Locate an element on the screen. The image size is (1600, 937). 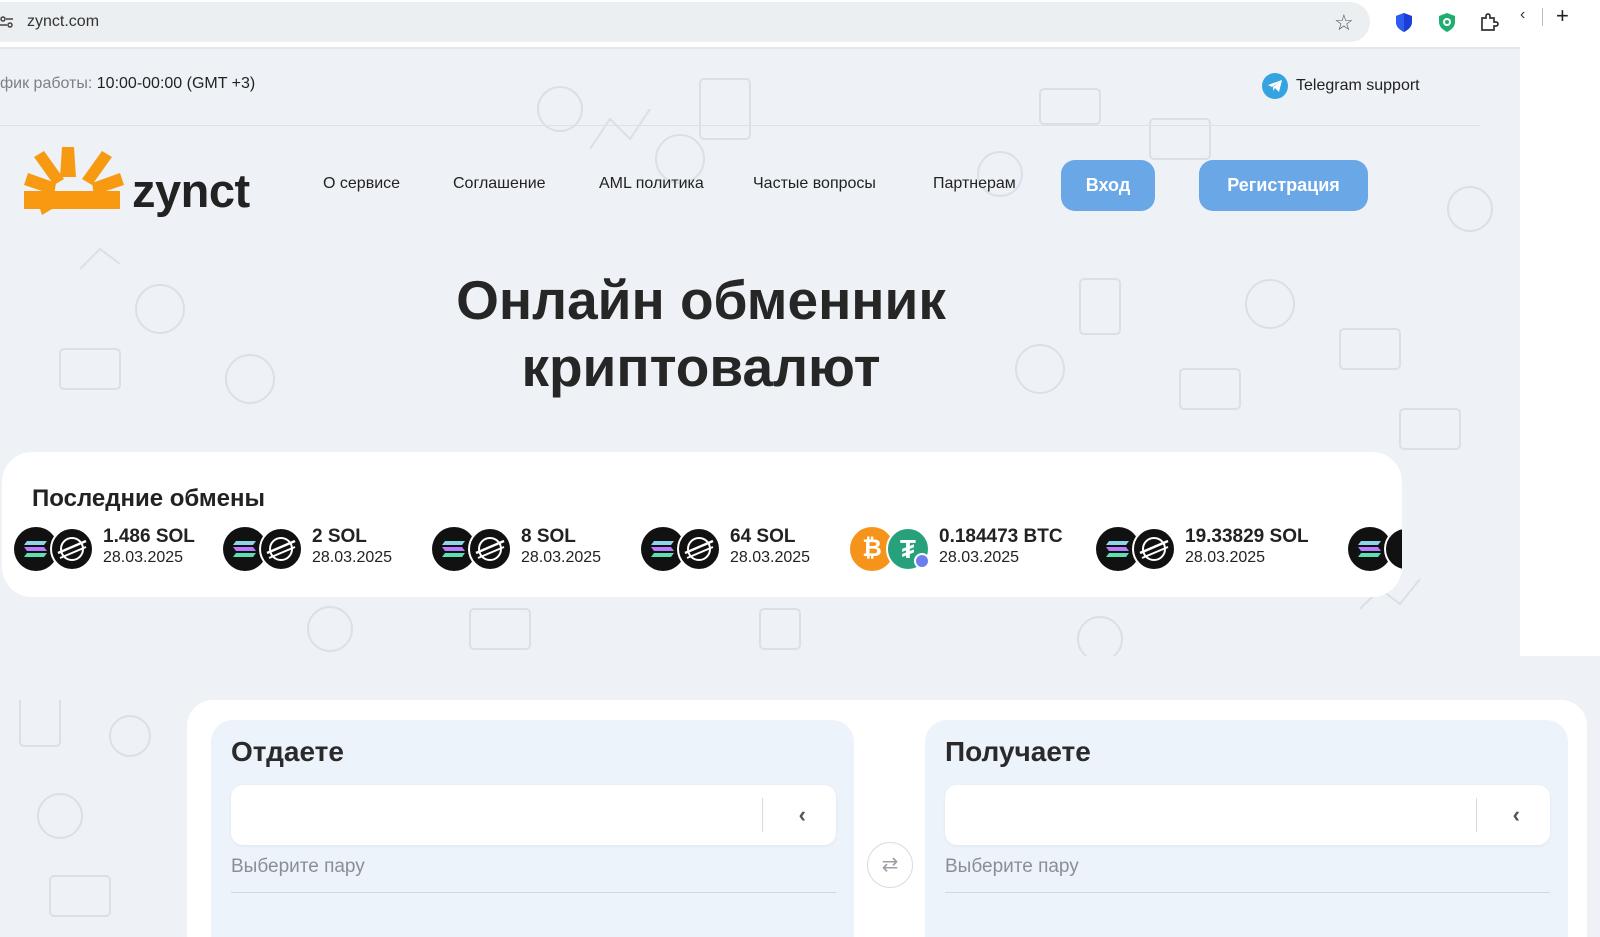
header-divider is located at coordinates (740, 125).